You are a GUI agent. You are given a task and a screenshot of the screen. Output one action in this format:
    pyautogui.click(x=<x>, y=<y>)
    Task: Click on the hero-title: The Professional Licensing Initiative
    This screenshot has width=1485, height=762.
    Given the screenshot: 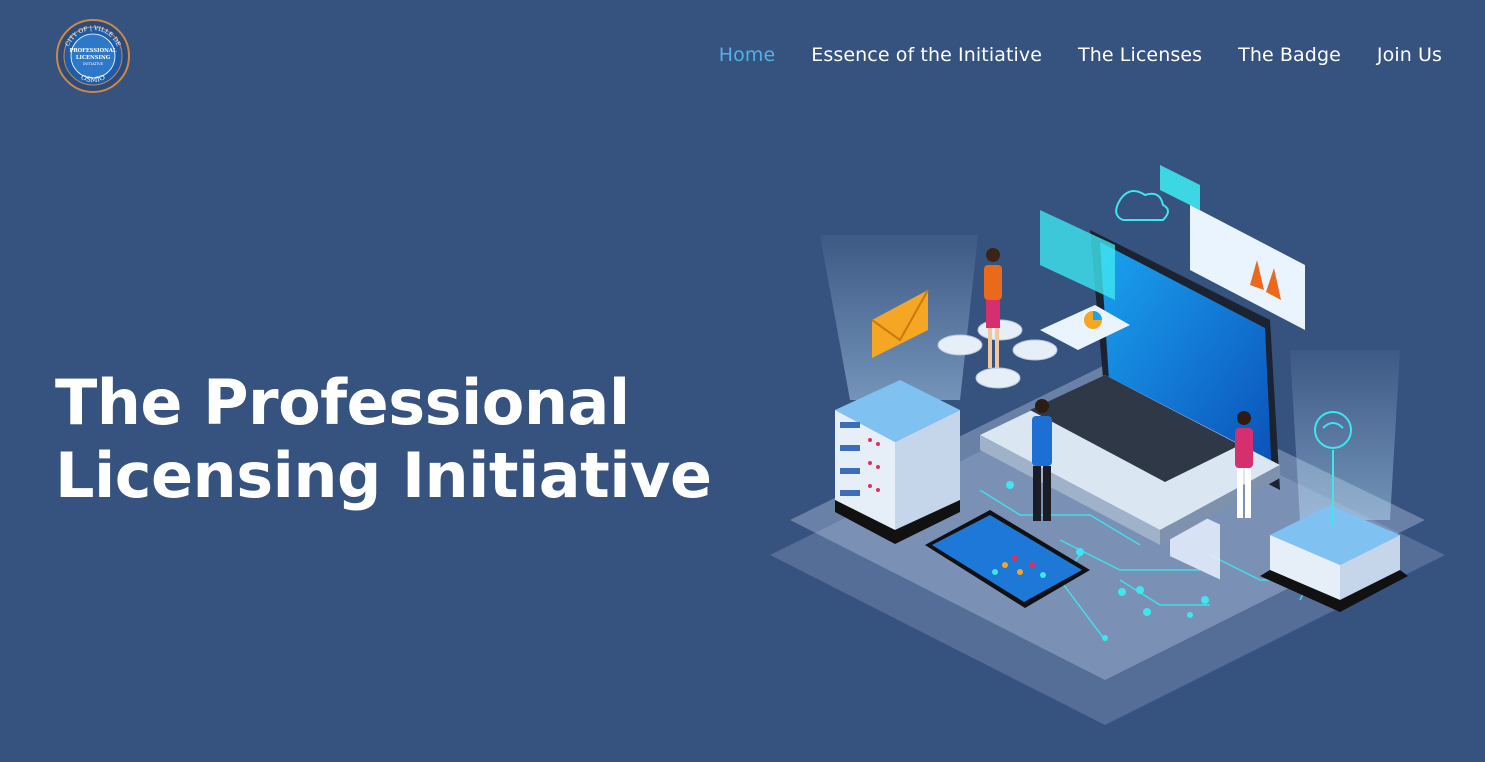 What is the action you would take?
    pyautogui.click(x=383, y=439)
    